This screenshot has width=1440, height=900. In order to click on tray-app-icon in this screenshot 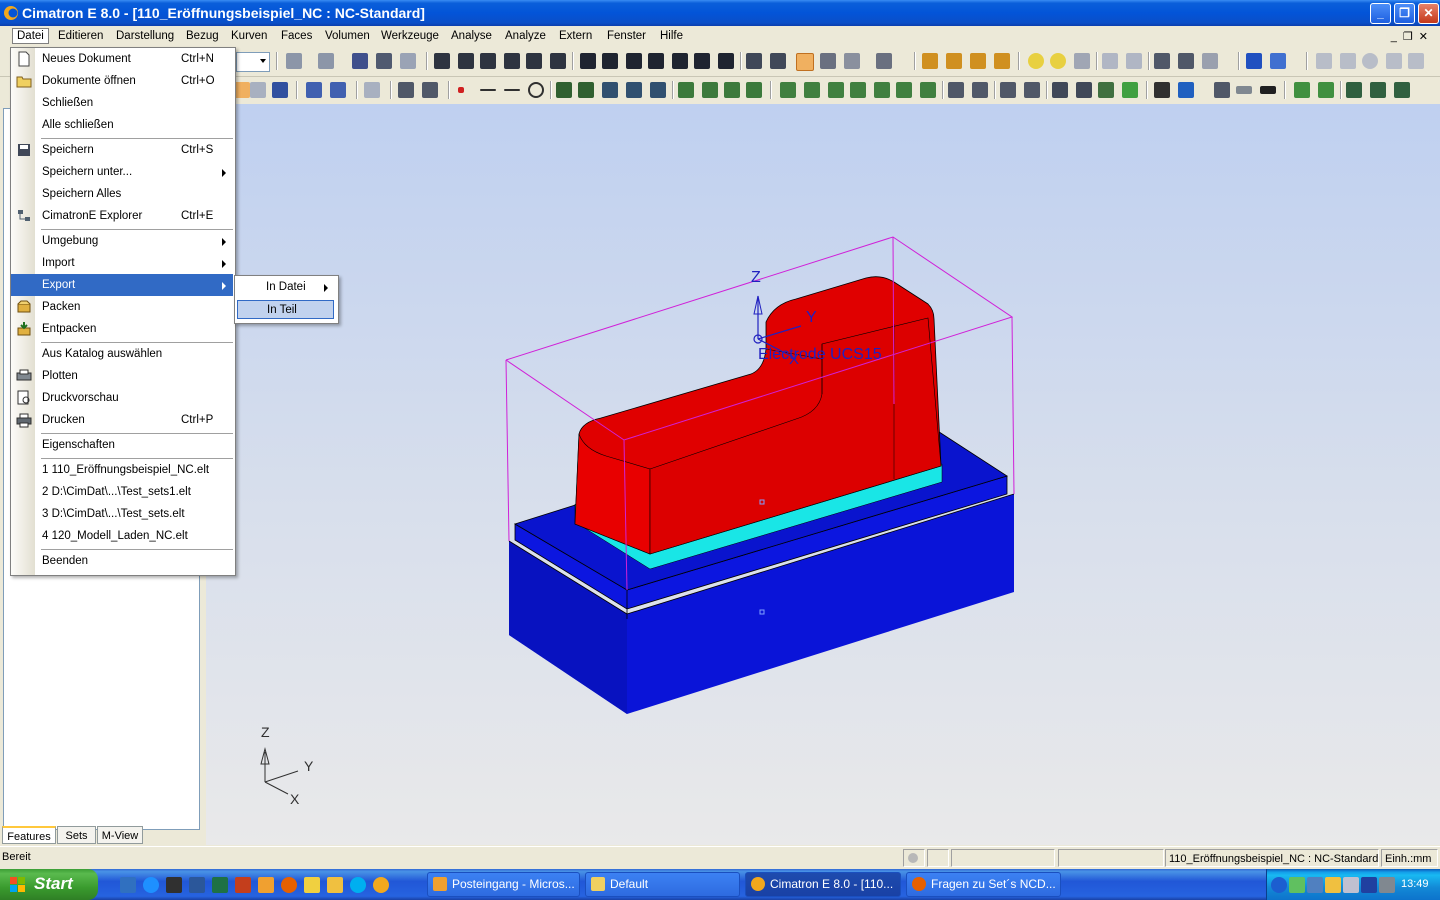, I will do `click(1351, 885)`.